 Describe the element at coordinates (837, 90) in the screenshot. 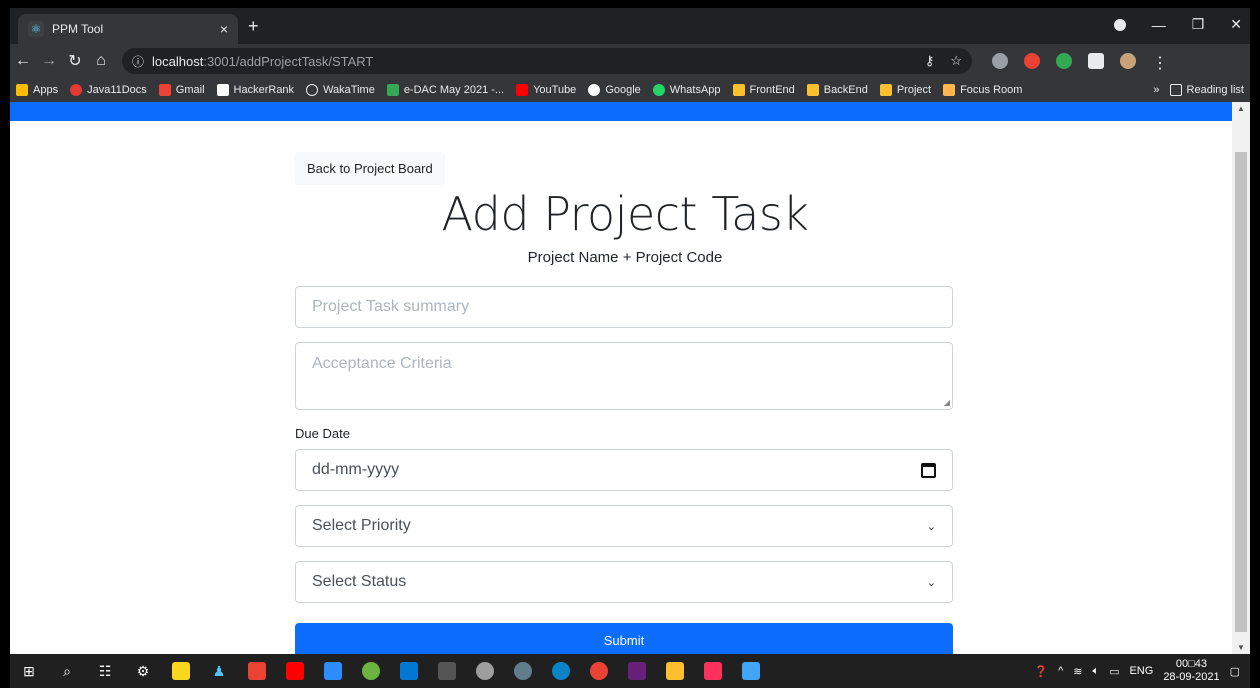

I see `bookmark-backend: BackEnd` at that location.